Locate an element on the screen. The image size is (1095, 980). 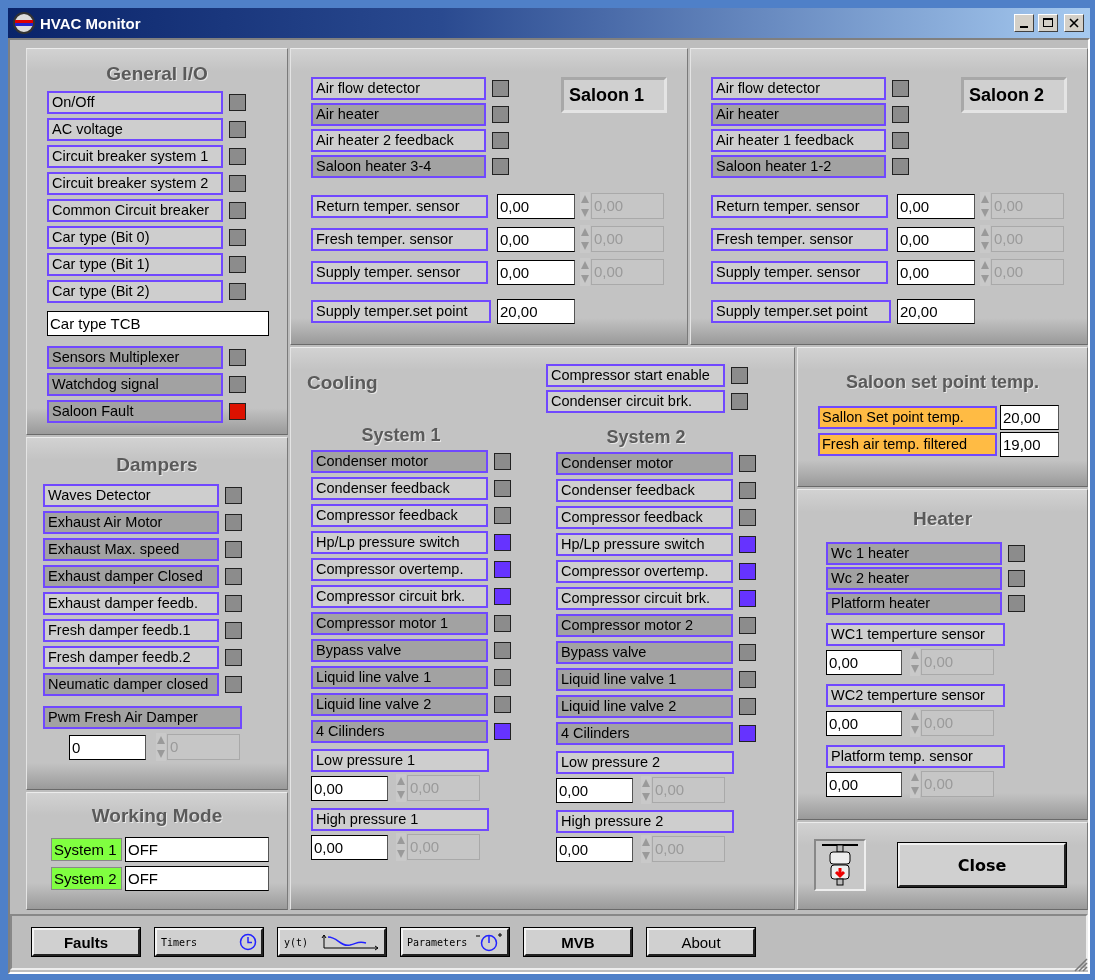
toolbar-button: Parameters is located at coordinates (455, 942).